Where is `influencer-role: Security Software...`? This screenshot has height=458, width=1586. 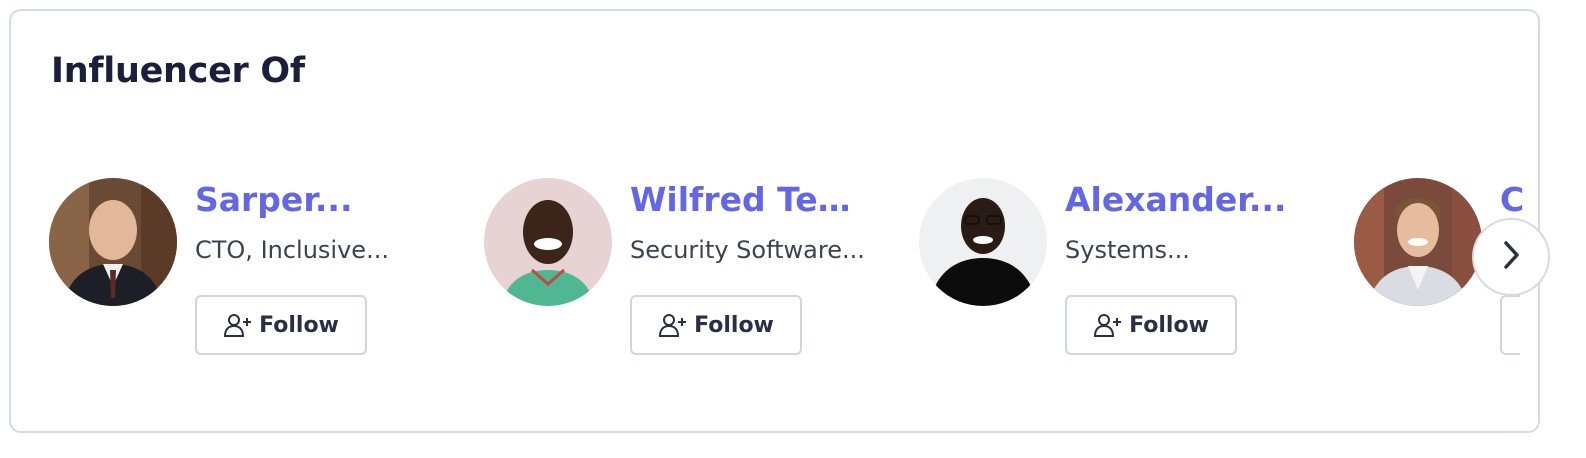
influencer-role: Security Software... is located at coordinates (747, 250).